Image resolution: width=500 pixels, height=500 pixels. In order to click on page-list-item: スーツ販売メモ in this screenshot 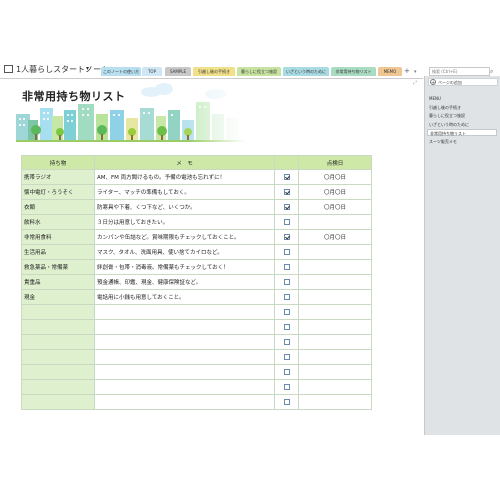, I will do `click(462, 141)`.